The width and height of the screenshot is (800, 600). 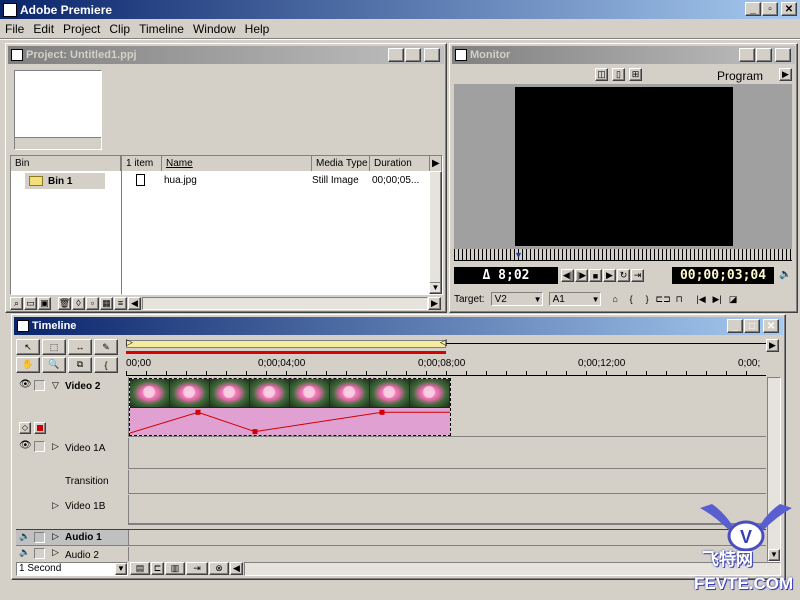 I want to click on app-close-button: ✕, so click(x=789, y=9).